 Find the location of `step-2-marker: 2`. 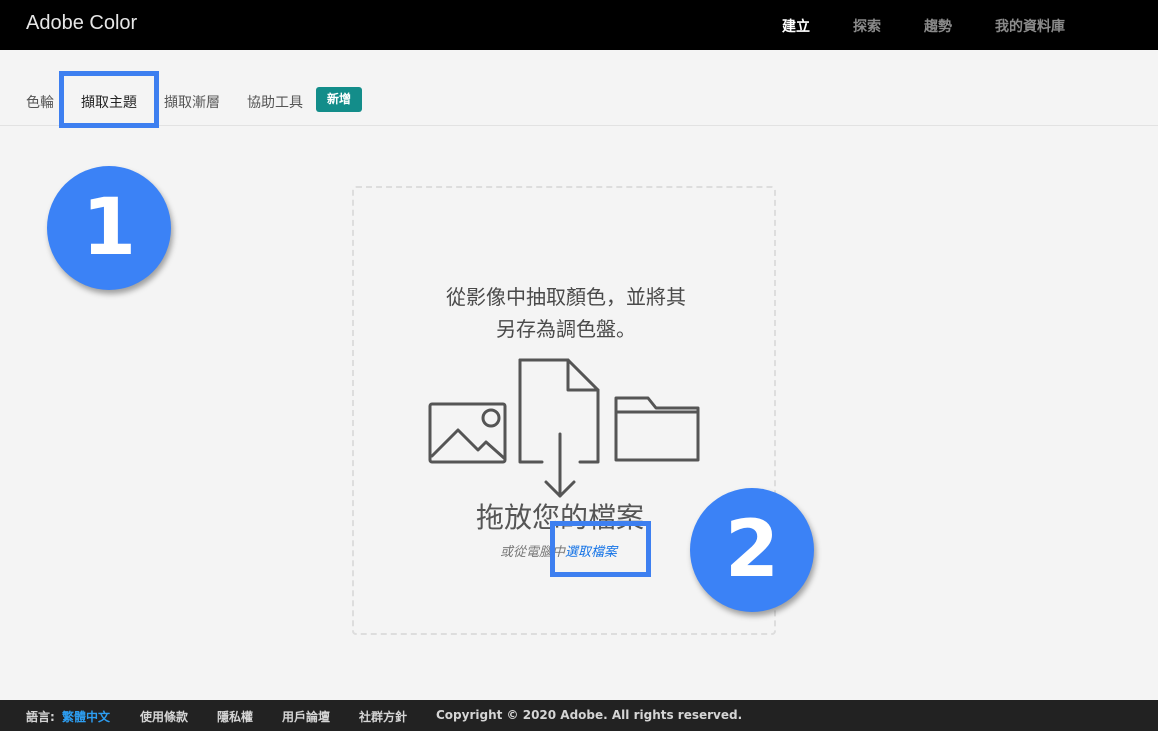

step-2-marker: 2 is located at coordinates (752, 550).